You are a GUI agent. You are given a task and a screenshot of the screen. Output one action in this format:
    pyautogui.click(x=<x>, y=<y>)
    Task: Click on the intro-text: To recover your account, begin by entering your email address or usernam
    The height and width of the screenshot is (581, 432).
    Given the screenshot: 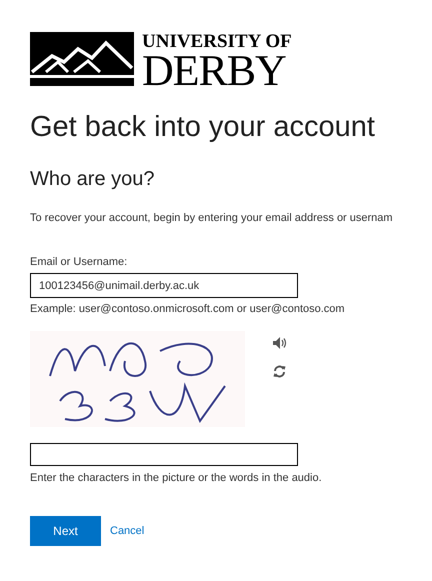 What is the action you would take?
    pyautogui.click(x=211, y=218)
    